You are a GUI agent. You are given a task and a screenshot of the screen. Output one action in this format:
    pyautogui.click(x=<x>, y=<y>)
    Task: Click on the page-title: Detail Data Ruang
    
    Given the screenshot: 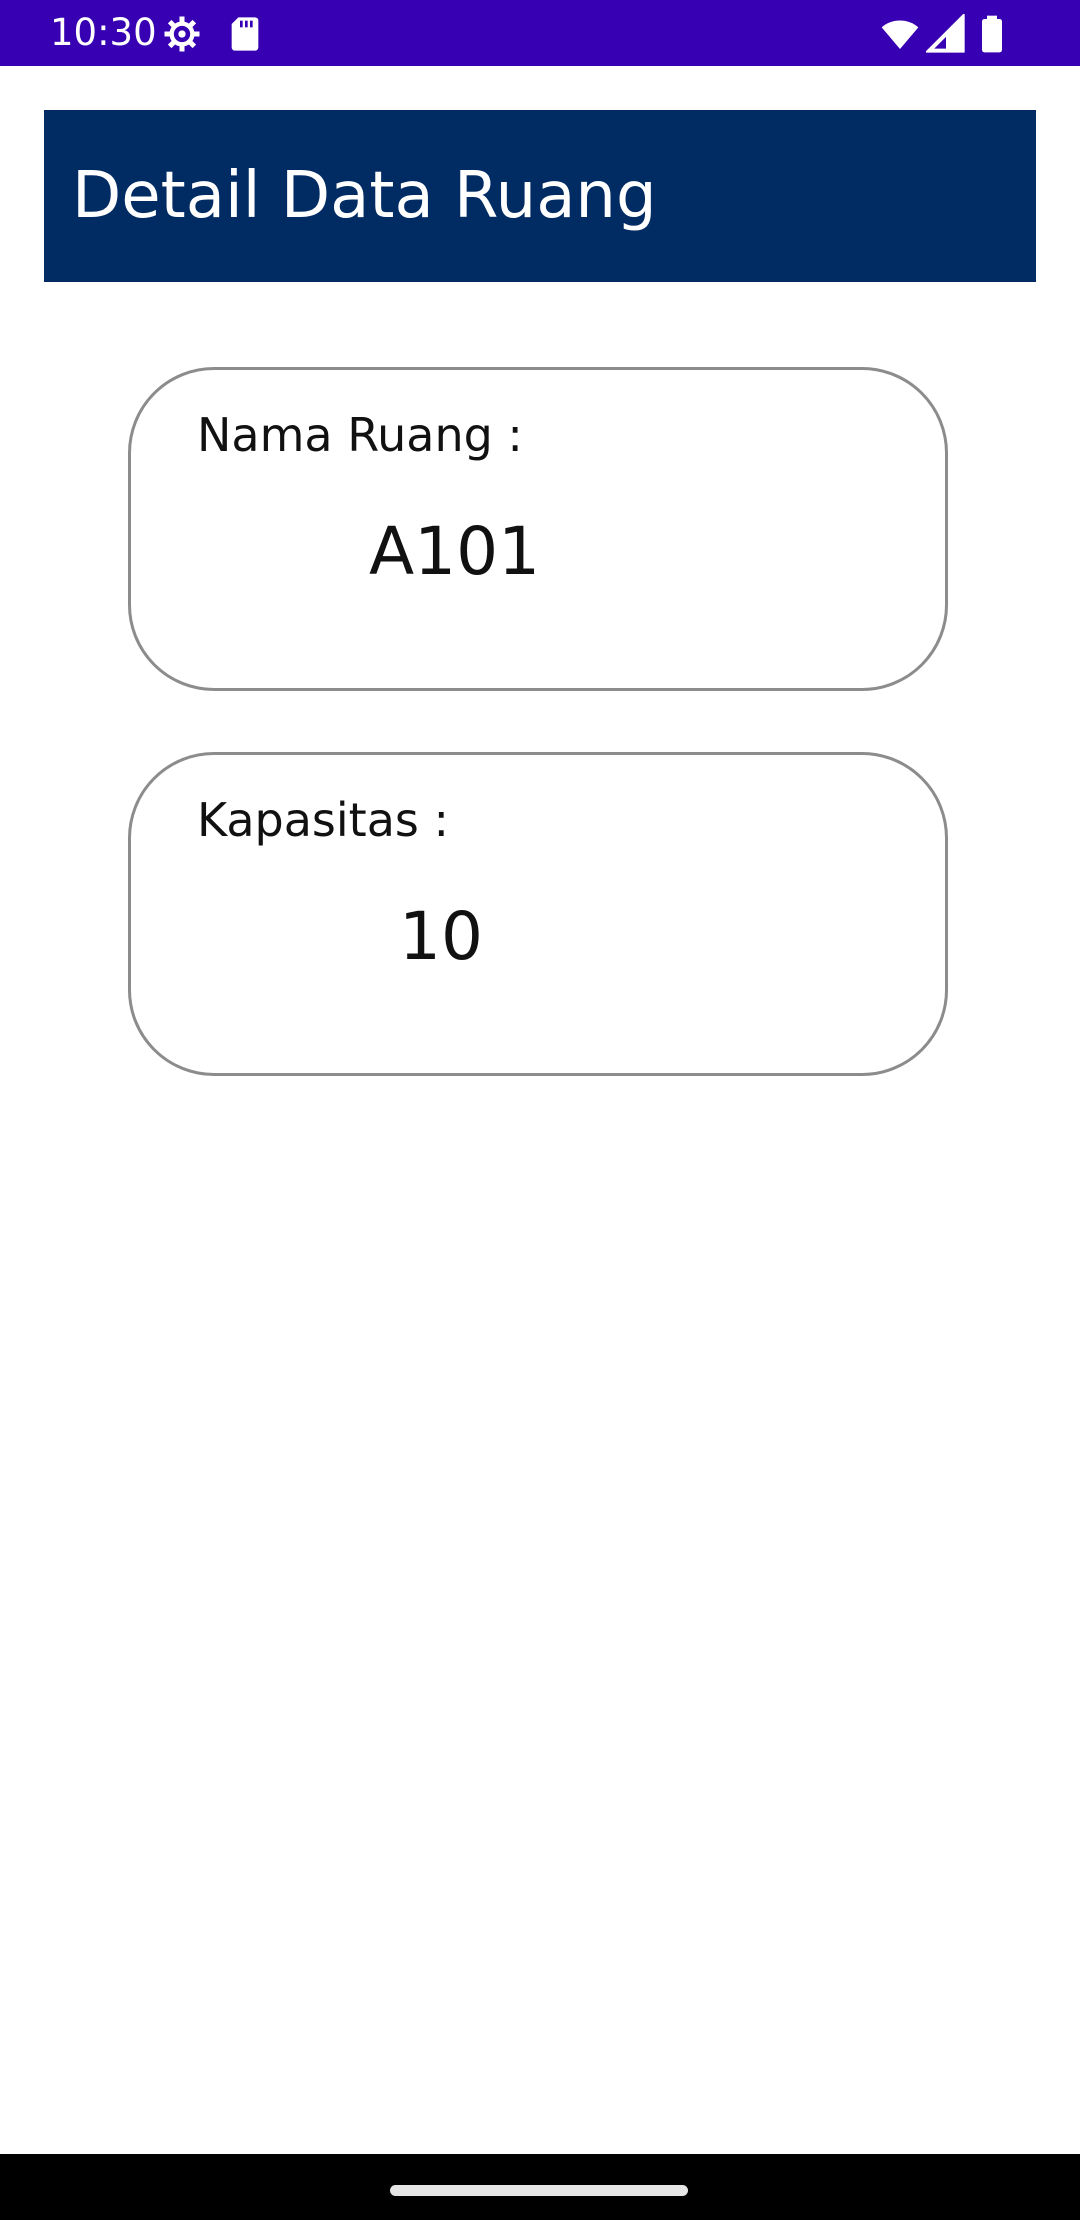 What is the action you would take?
    pyautogui.click(x=364, y=196)
    